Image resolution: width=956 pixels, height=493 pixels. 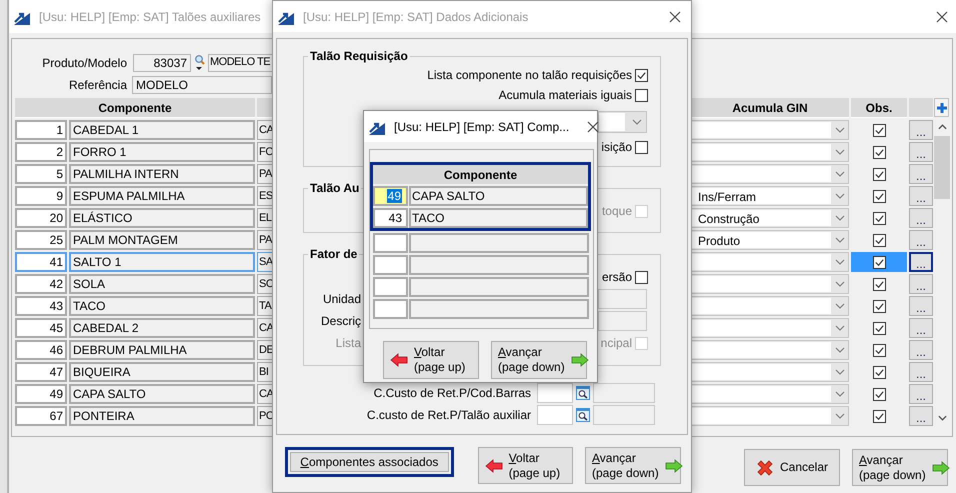 What do you see at coordinates (333, 254) in the screenshot?
I see `group-title: Fator de` at bounding box center [333, 254].